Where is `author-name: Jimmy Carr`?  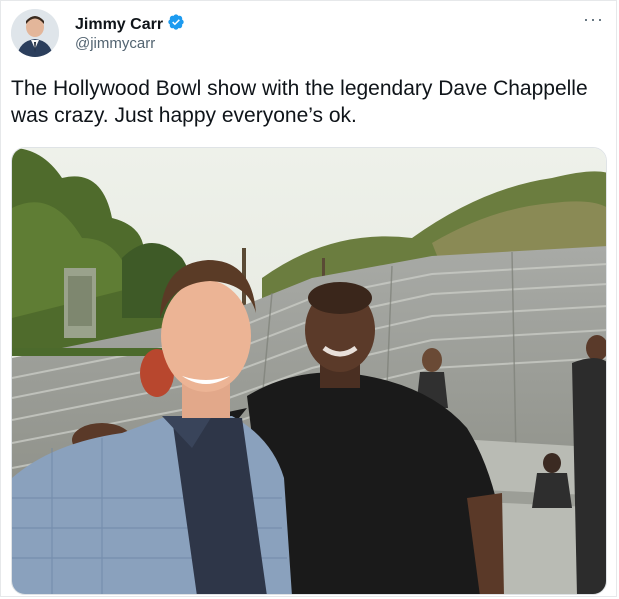 author-name: Jimmy Carr is located at coordinates (119, 25).